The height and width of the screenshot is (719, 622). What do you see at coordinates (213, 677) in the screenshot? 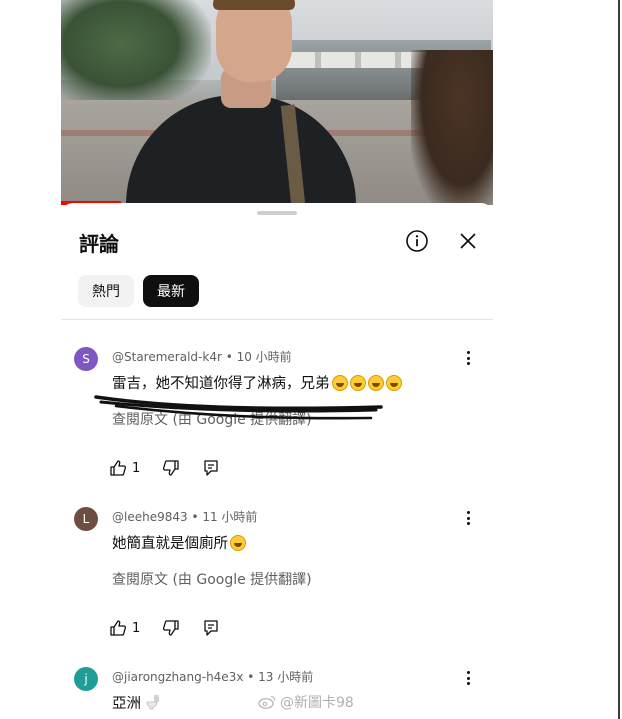
I see `comment-meta: @jiarongzhang-h4e3x • 13 小時前` at bounding box center [213, 677].